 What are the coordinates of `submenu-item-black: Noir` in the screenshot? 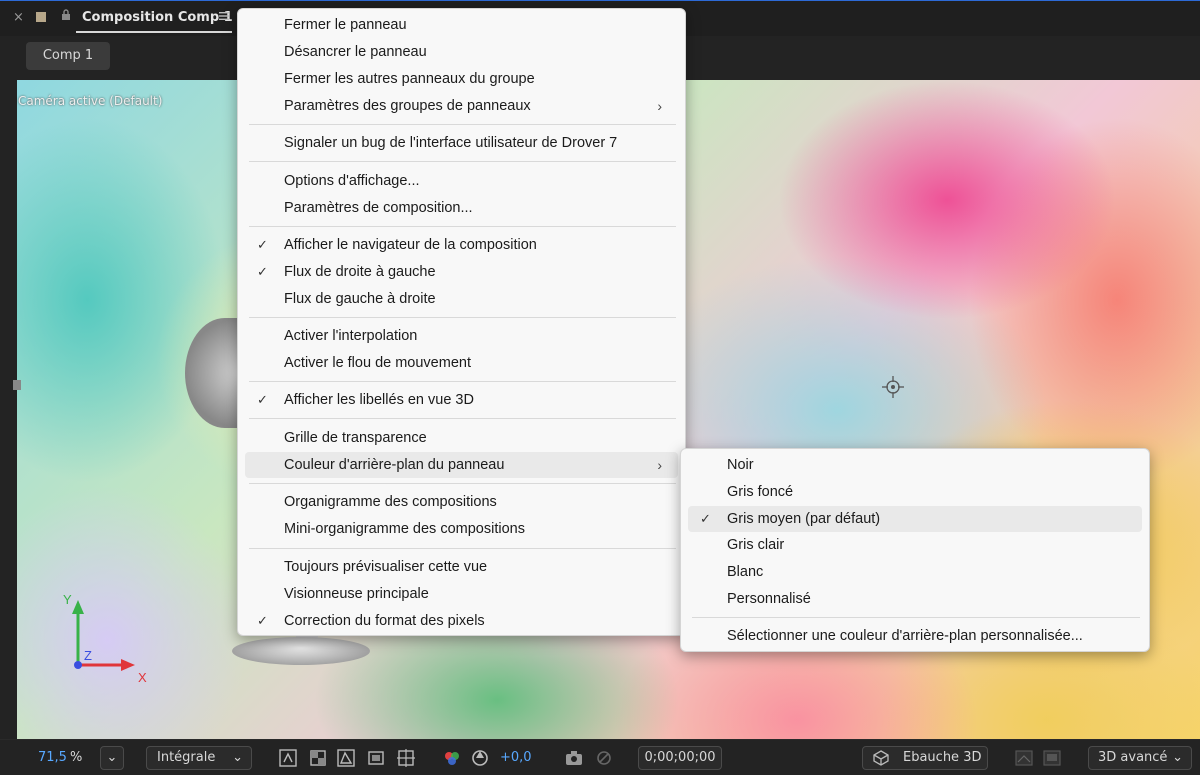 It's located at (915, 465).